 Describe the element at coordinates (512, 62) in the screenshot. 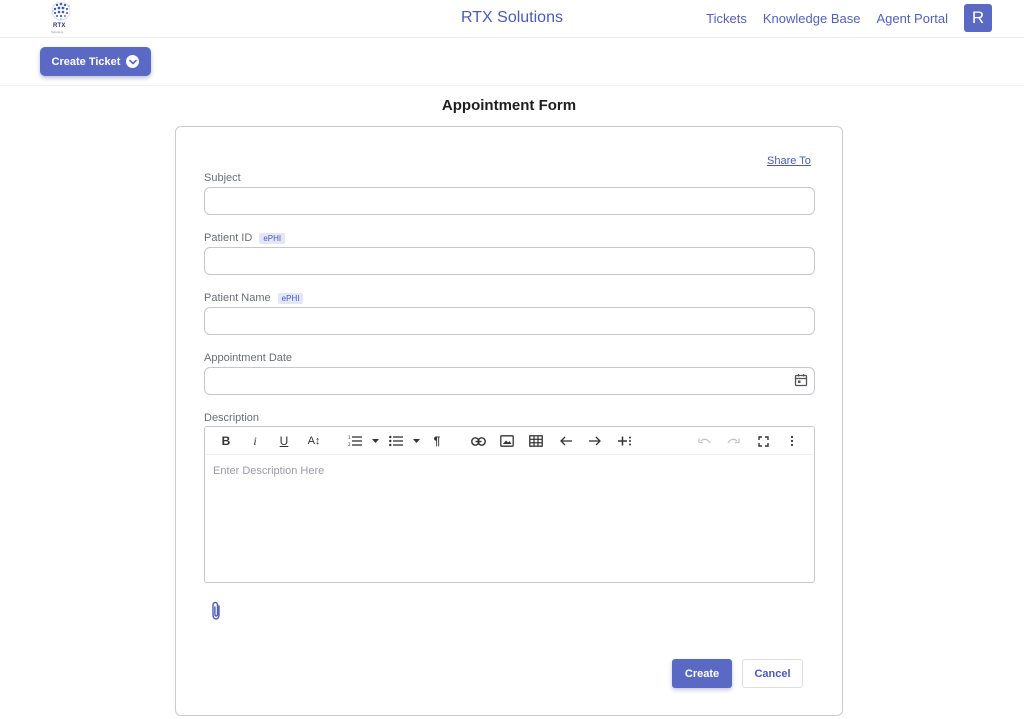

I see `action-bar: Create Ticket` at that location.